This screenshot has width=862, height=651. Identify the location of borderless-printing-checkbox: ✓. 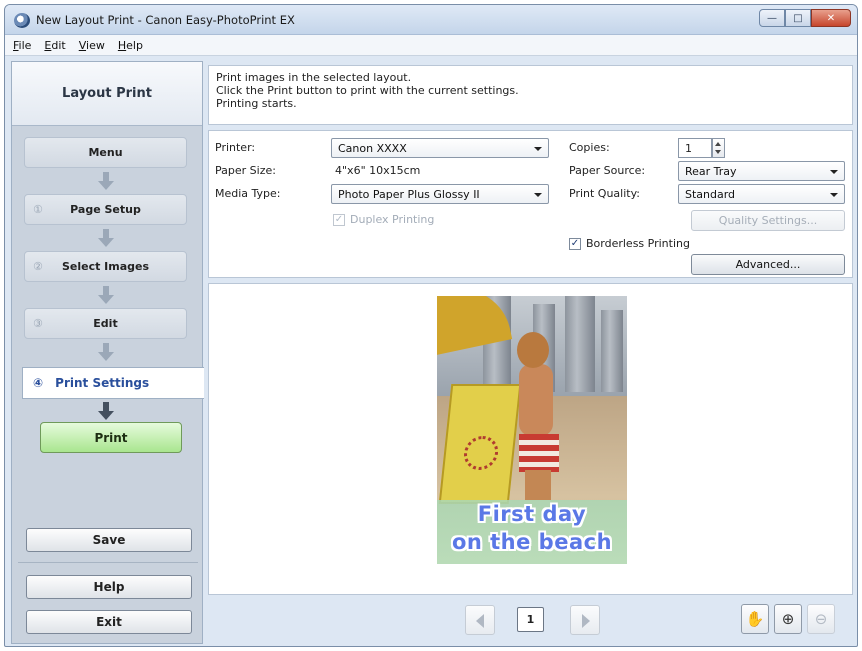
(575, 244).